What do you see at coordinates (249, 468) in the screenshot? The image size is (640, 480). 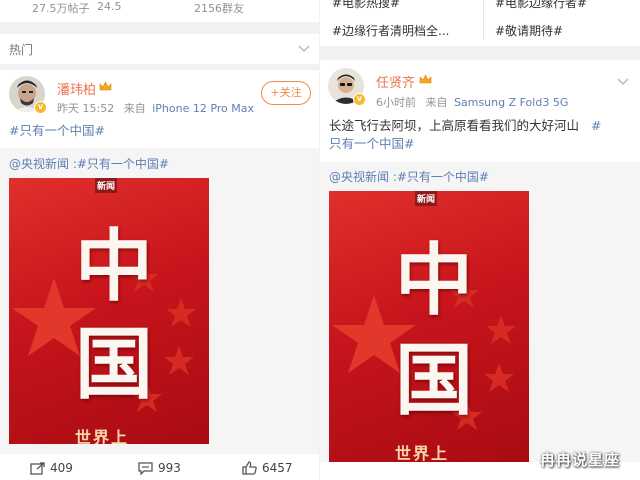 I see `like-icon` at bounding box center [249, 468].